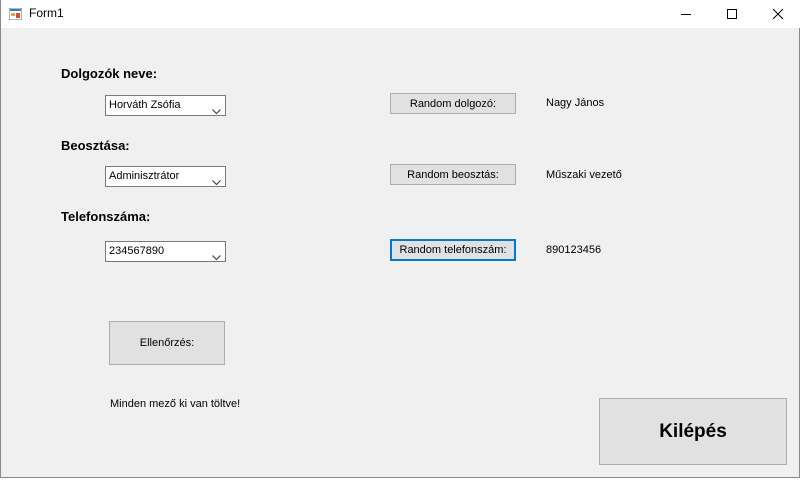 This screenshot has width=802, height=480. I want to click on minimize-icon, so click(686, 14).